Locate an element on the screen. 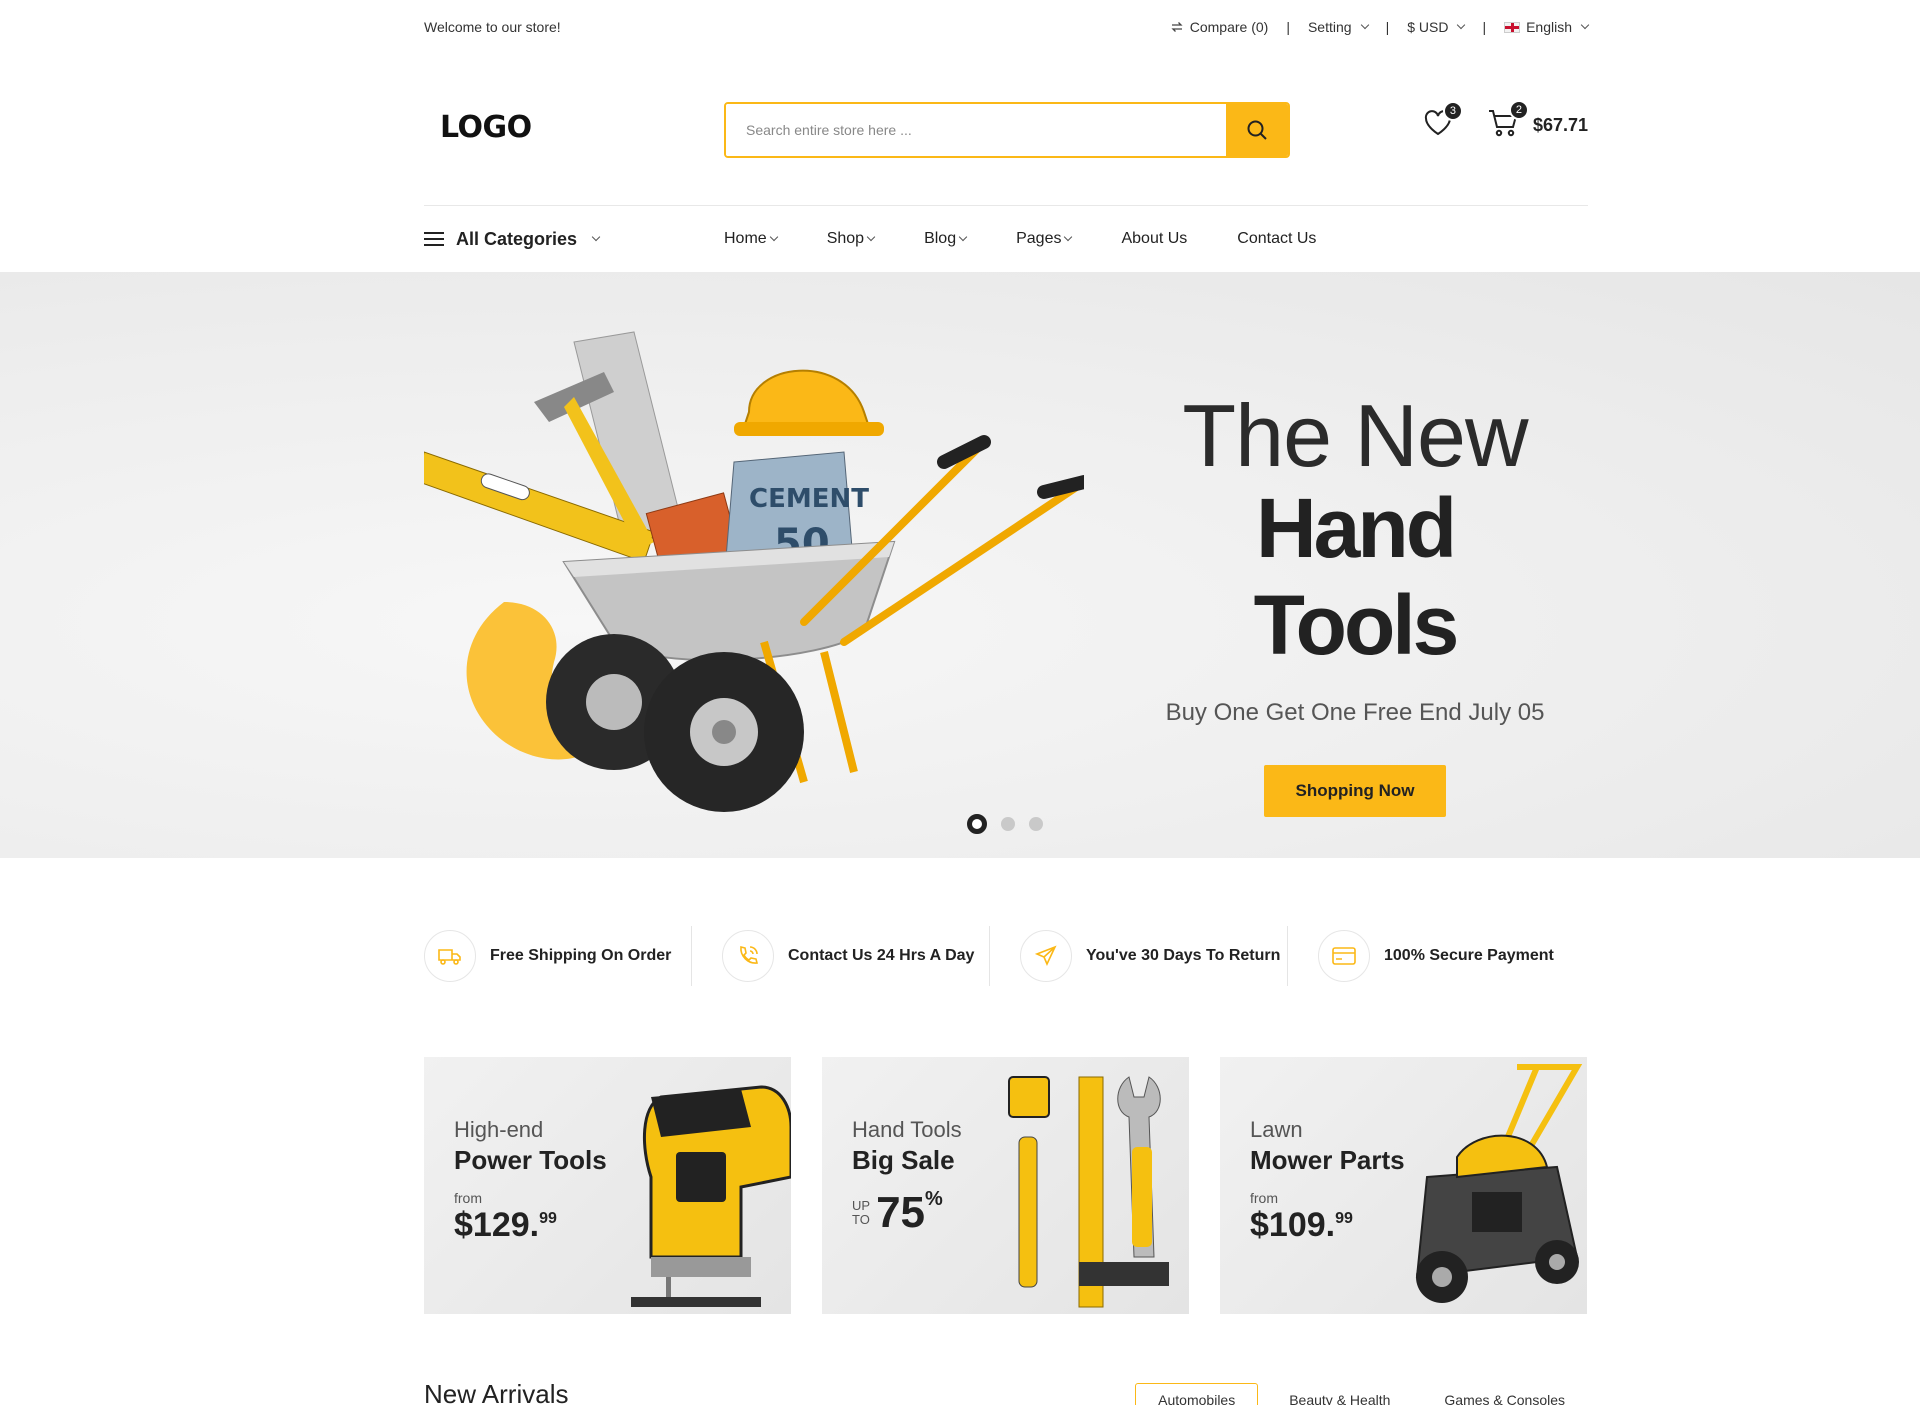 This screenshot has height=1405, width=1920. feature-contact: Contact Us 24 Hrs A Day is located at coordinates (841, 956).